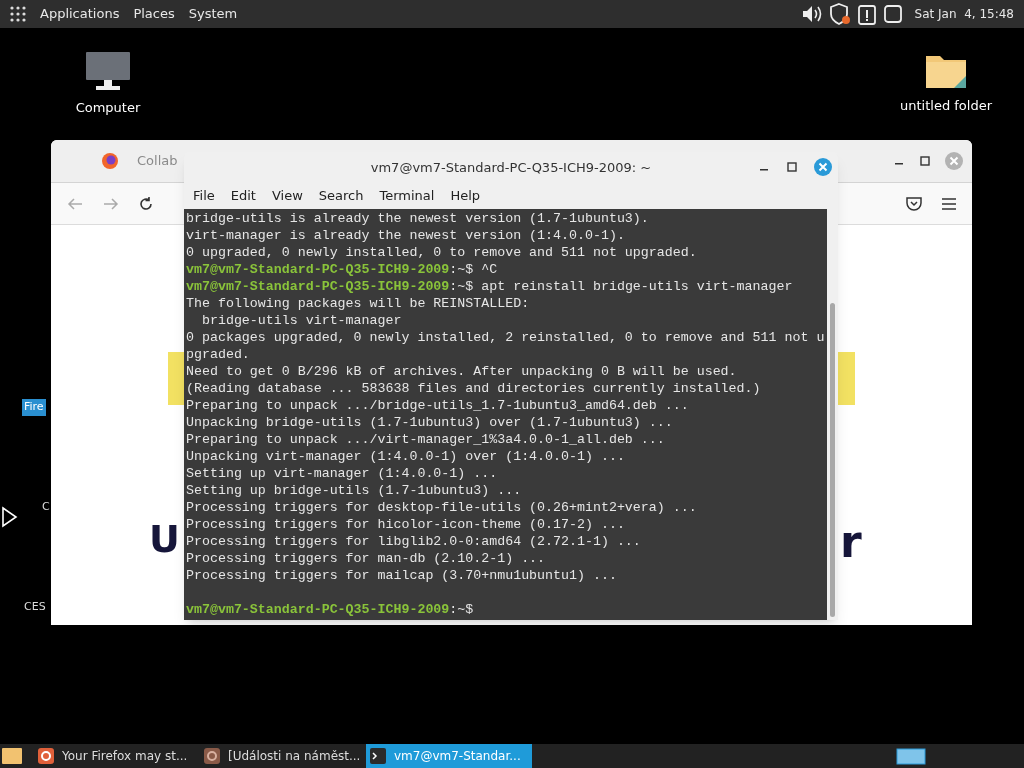  What do you see at coordinates (407, 196) in the screenshot?
I see `menu-item: Terminal` at bounding box center [407, 196].